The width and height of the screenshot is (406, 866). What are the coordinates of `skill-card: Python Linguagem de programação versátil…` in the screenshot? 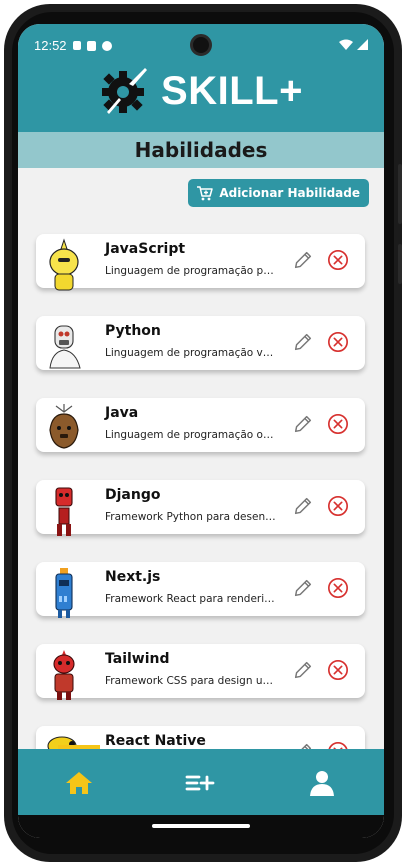 It's located at (200, 343).